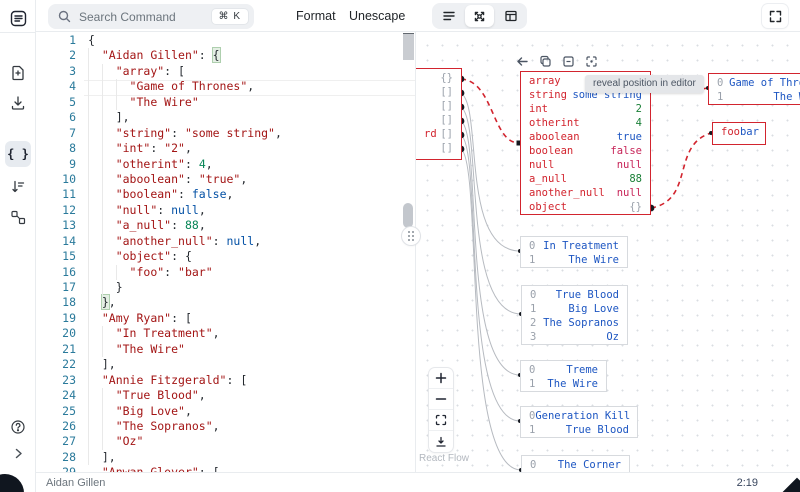 The height and width of the screenshot is (492, 800). I want to click on fit-view-button, so click(441, 420).